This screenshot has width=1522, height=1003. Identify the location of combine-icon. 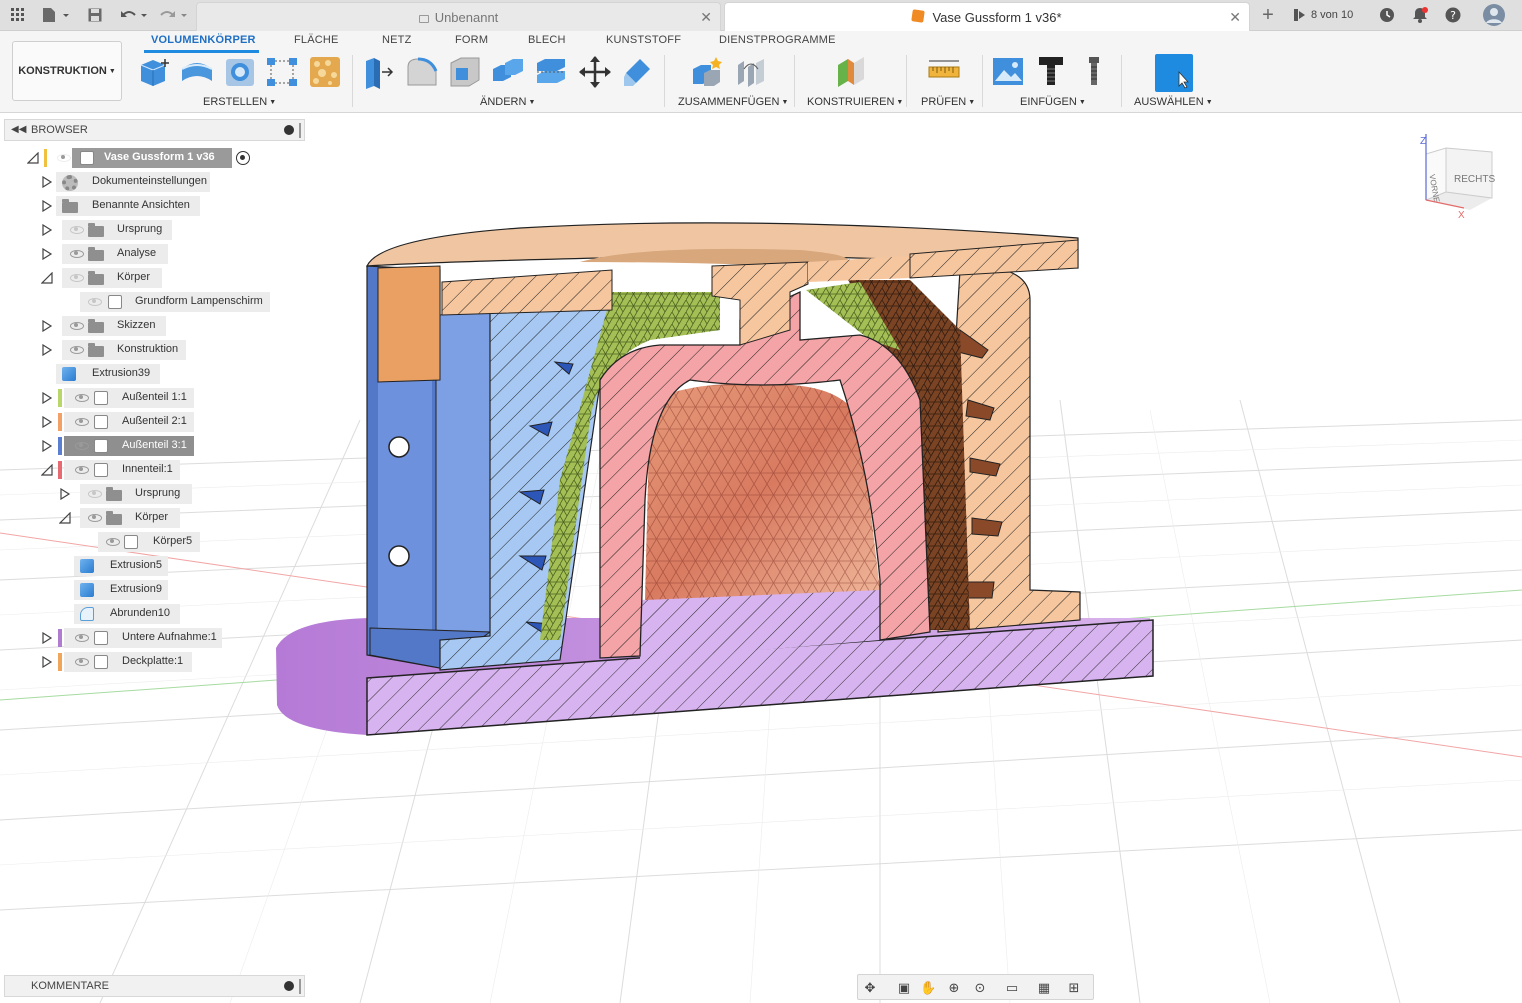
(508, 72).